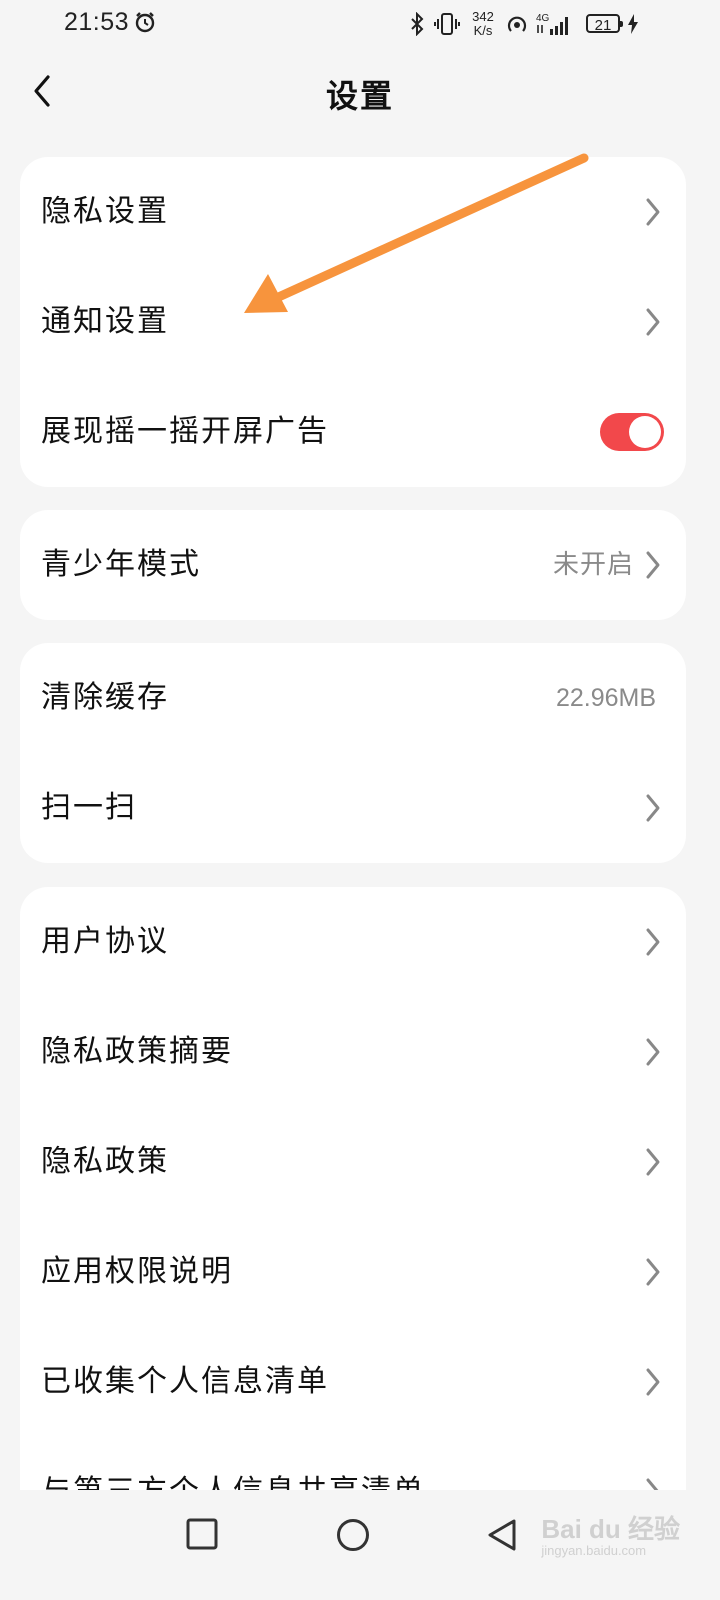 This screenshot has height=1600, width=720. Describe the element at coordinates (519, 27) in the screenshot. I see `hotspot-icon` at that location.